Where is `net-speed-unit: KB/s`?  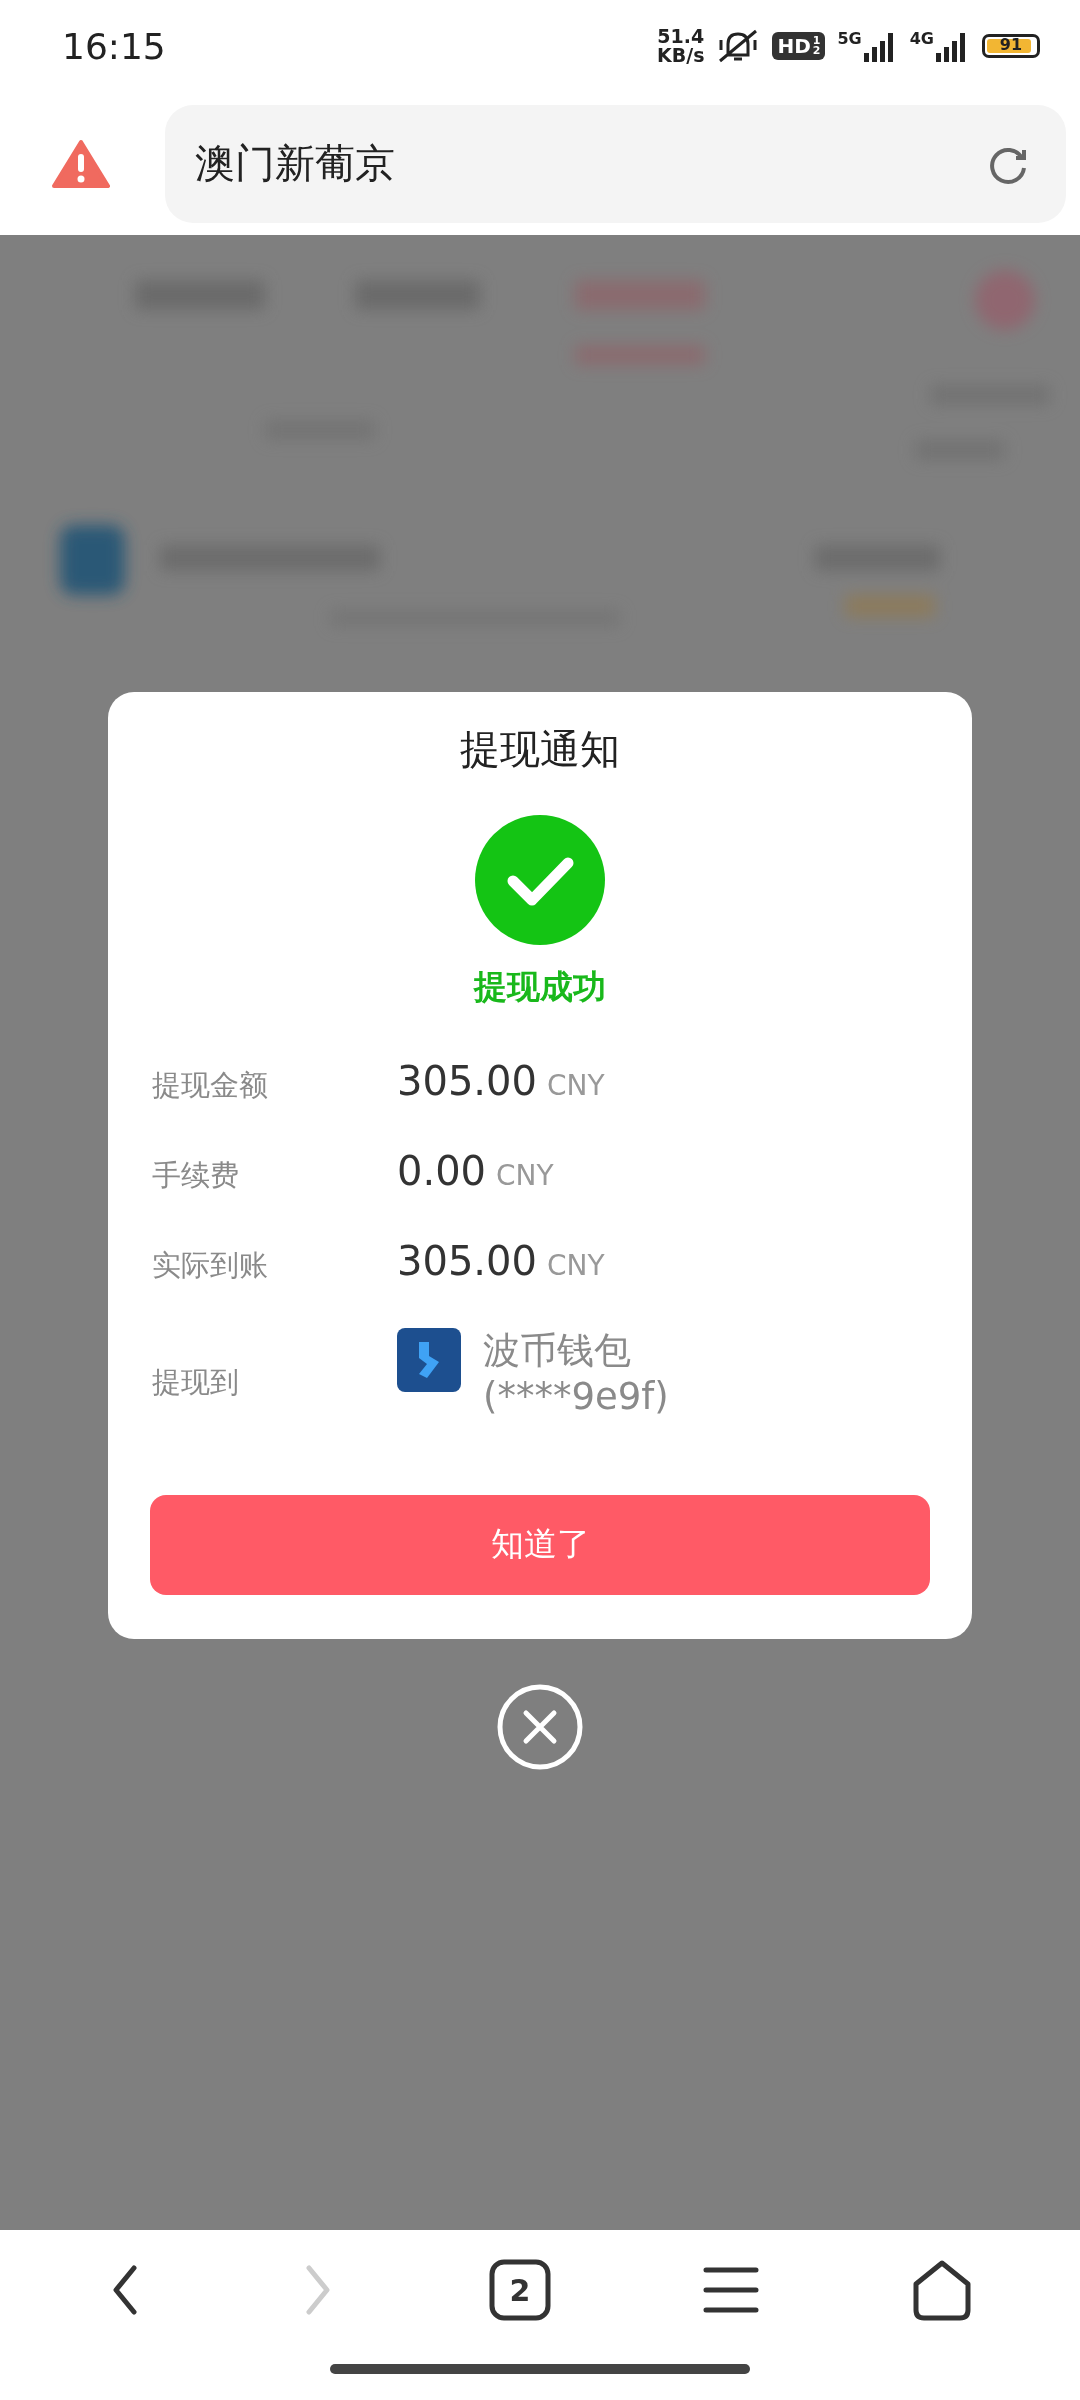 net-speed-unit: KB/s is located at coordinates (681, 55).